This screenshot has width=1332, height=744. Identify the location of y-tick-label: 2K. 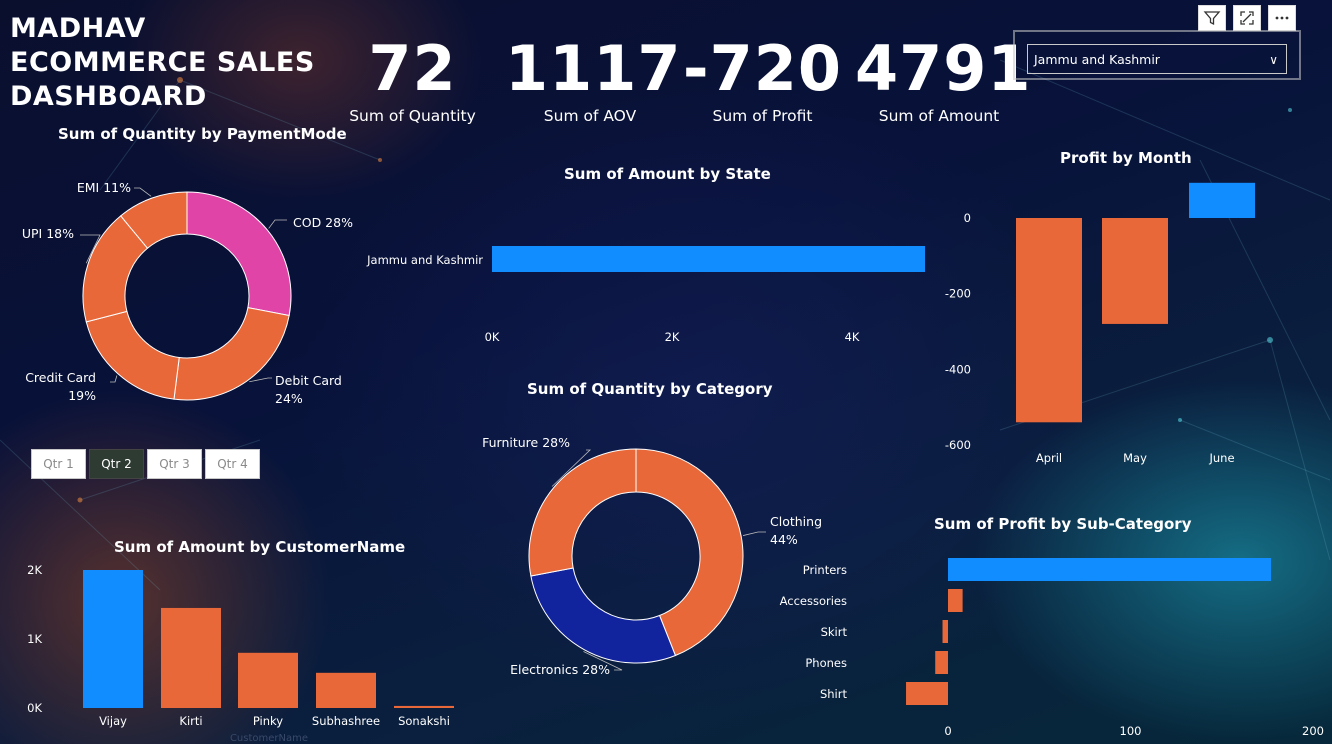
(34, 570).